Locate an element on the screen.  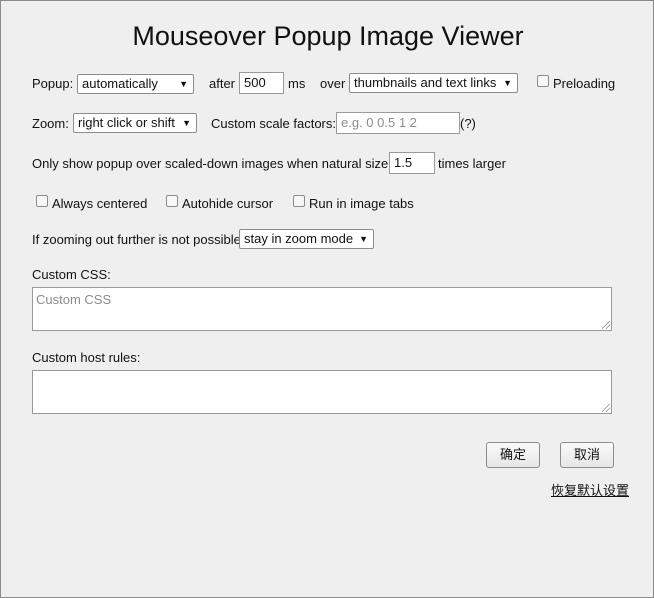
popup-target-select: thumbnails and text links ▼ is located at coordinates (433, 83).